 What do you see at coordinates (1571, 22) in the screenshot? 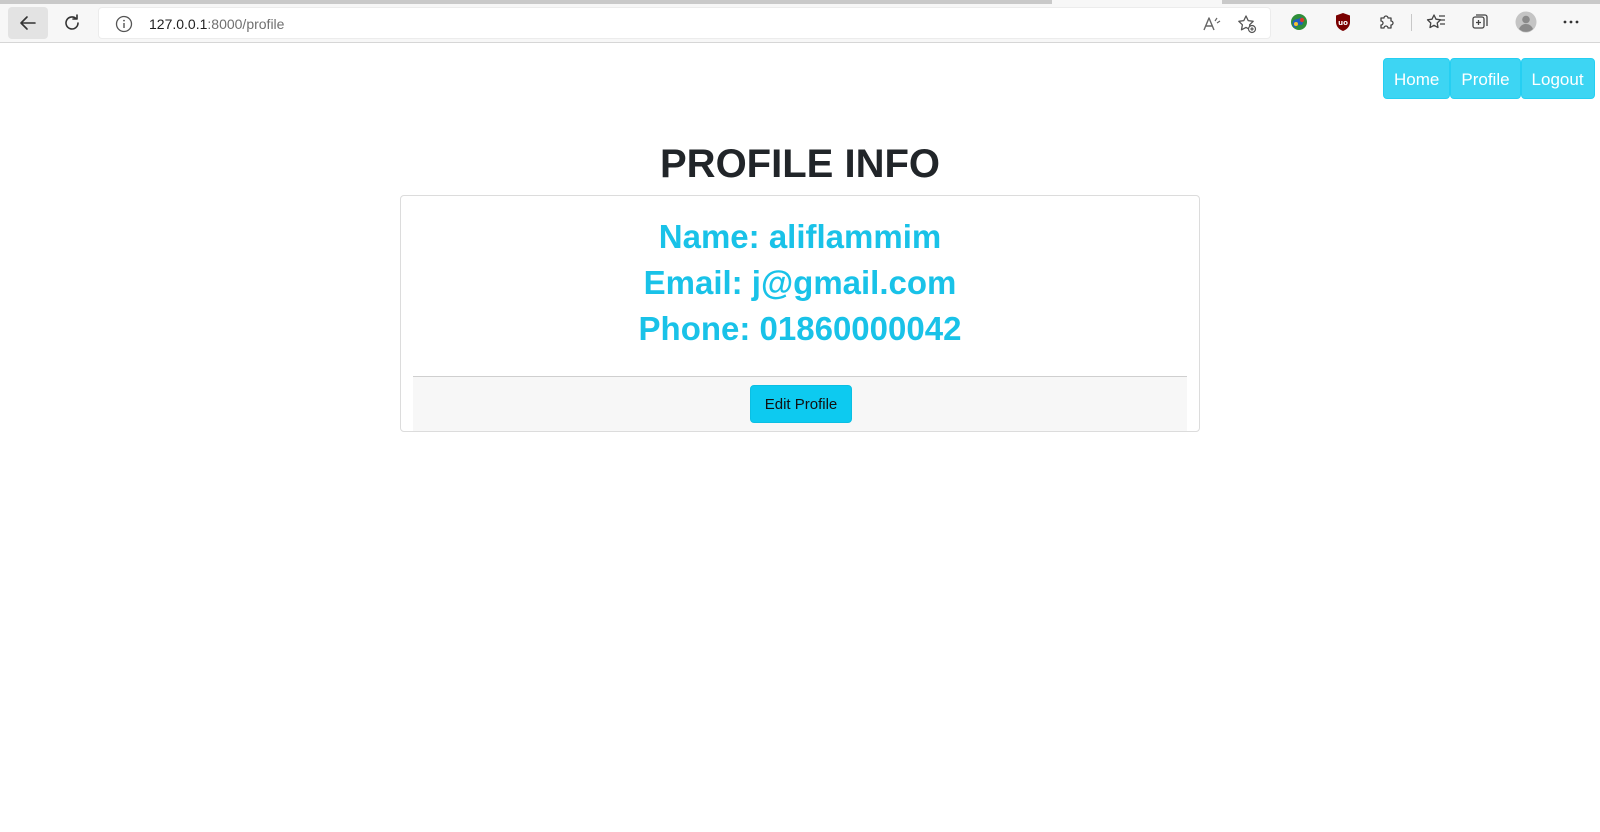
I see `more-menu-icon` at bounding box center [1571, 22].